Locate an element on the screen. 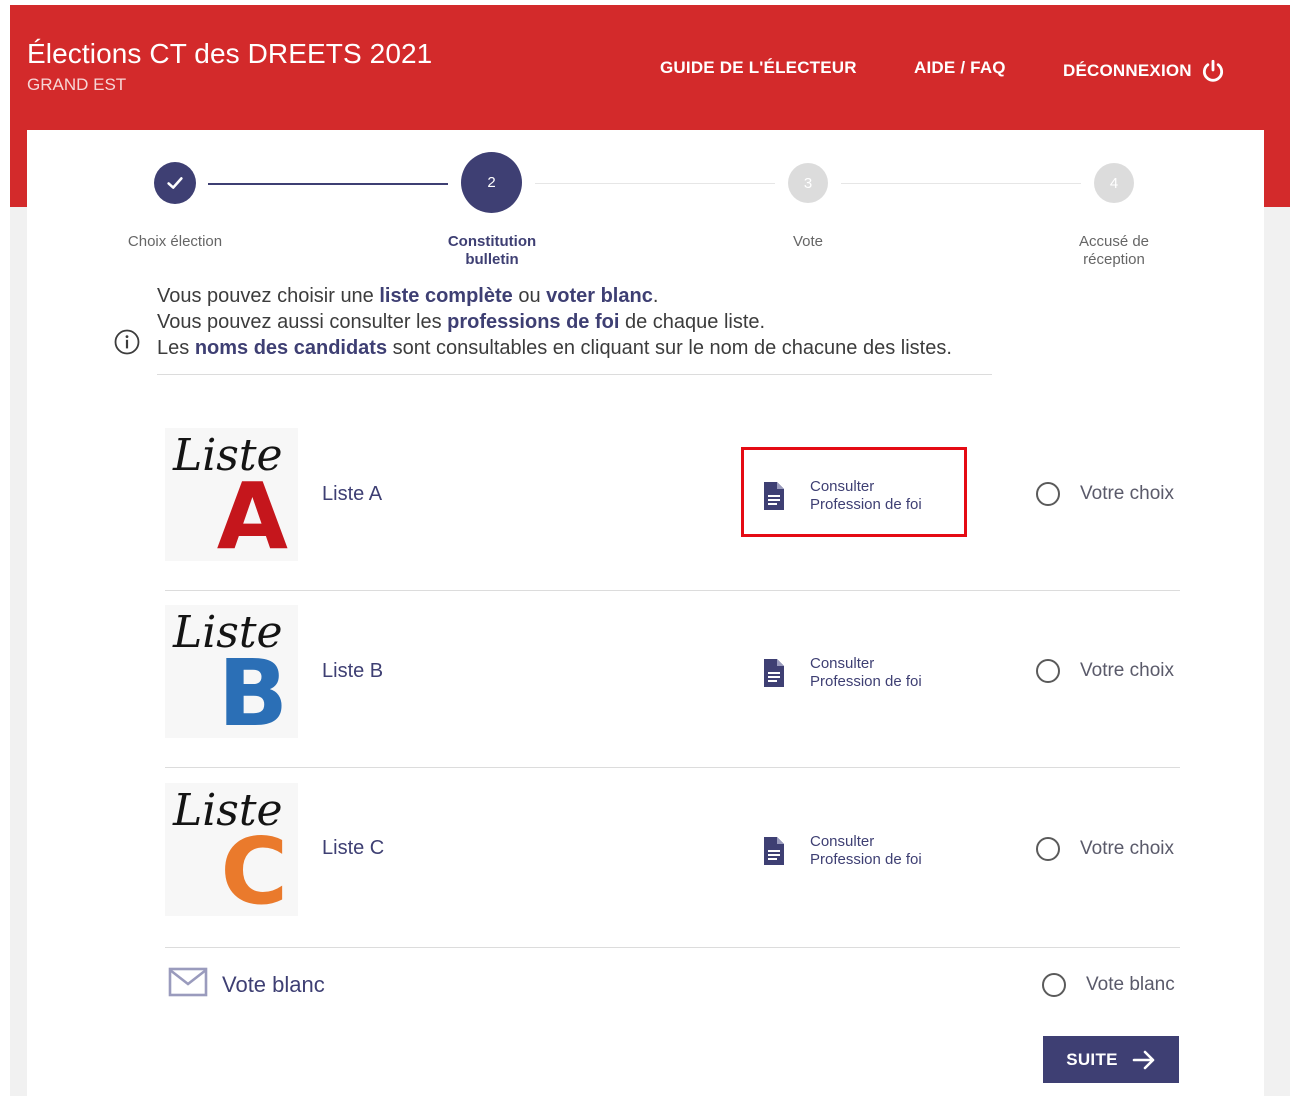  info-divider is located at coordinates (574, 374).